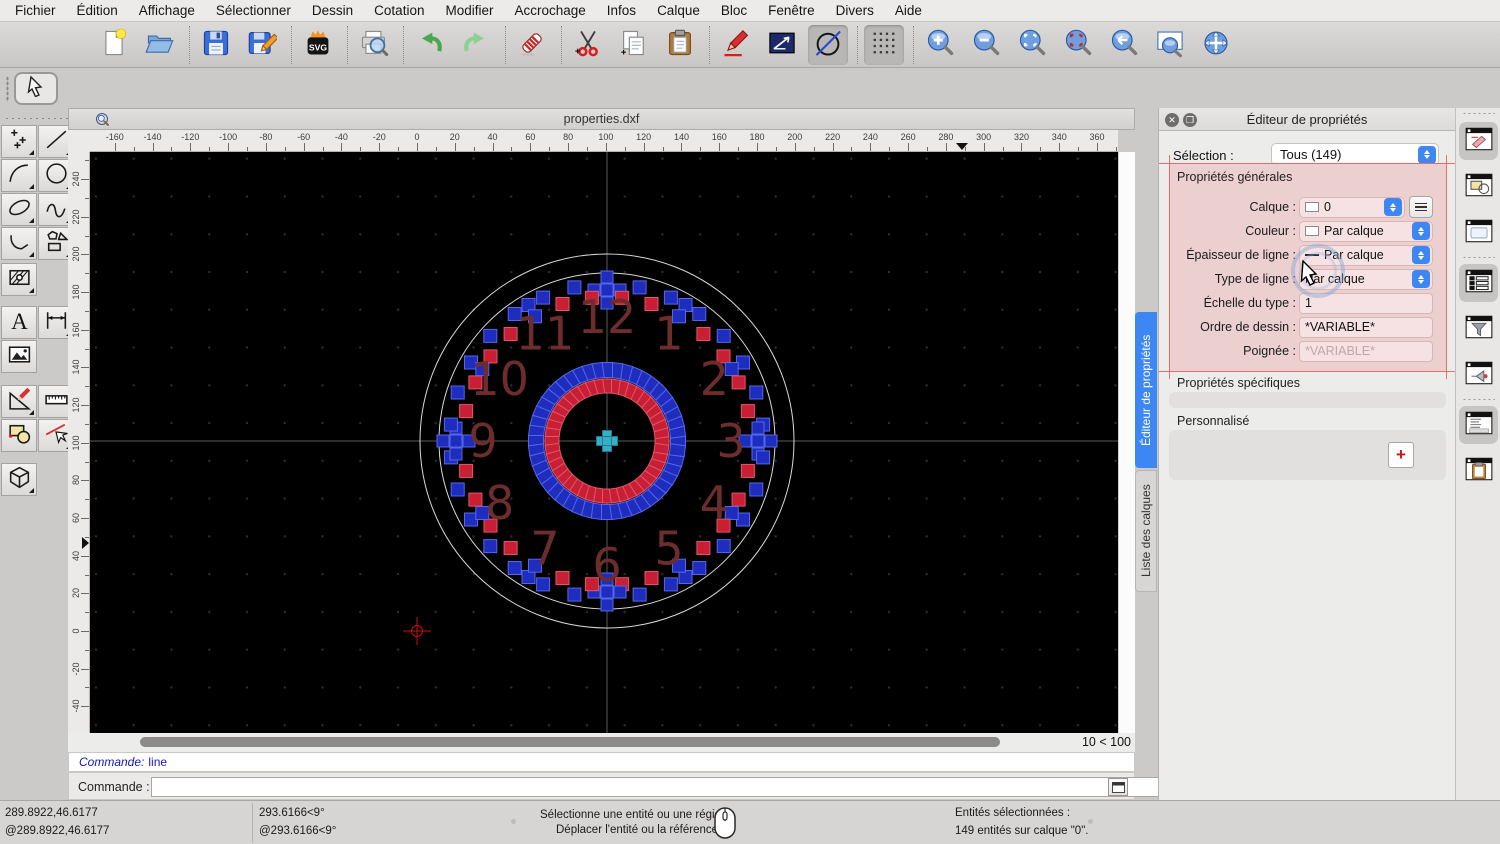  Describe the element at coordinates (469, 10) in the screenshot. I see `menu-modifier: Modifier` at that location.